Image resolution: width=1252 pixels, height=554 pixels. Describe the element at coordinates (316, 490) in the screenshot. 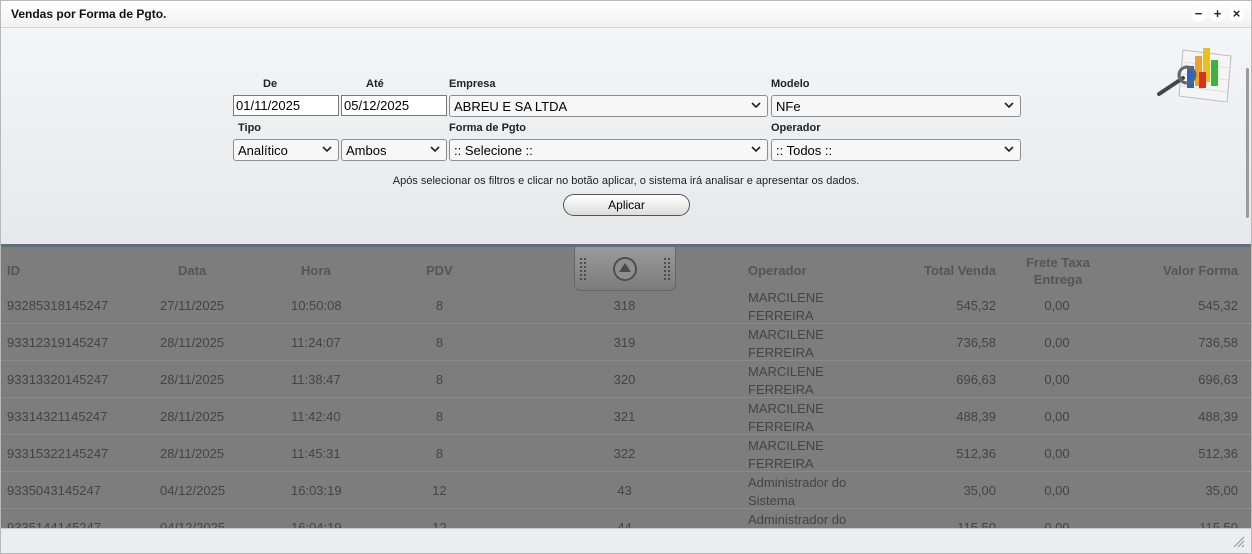

I see `cell-hora: 16:03:19` at that location.